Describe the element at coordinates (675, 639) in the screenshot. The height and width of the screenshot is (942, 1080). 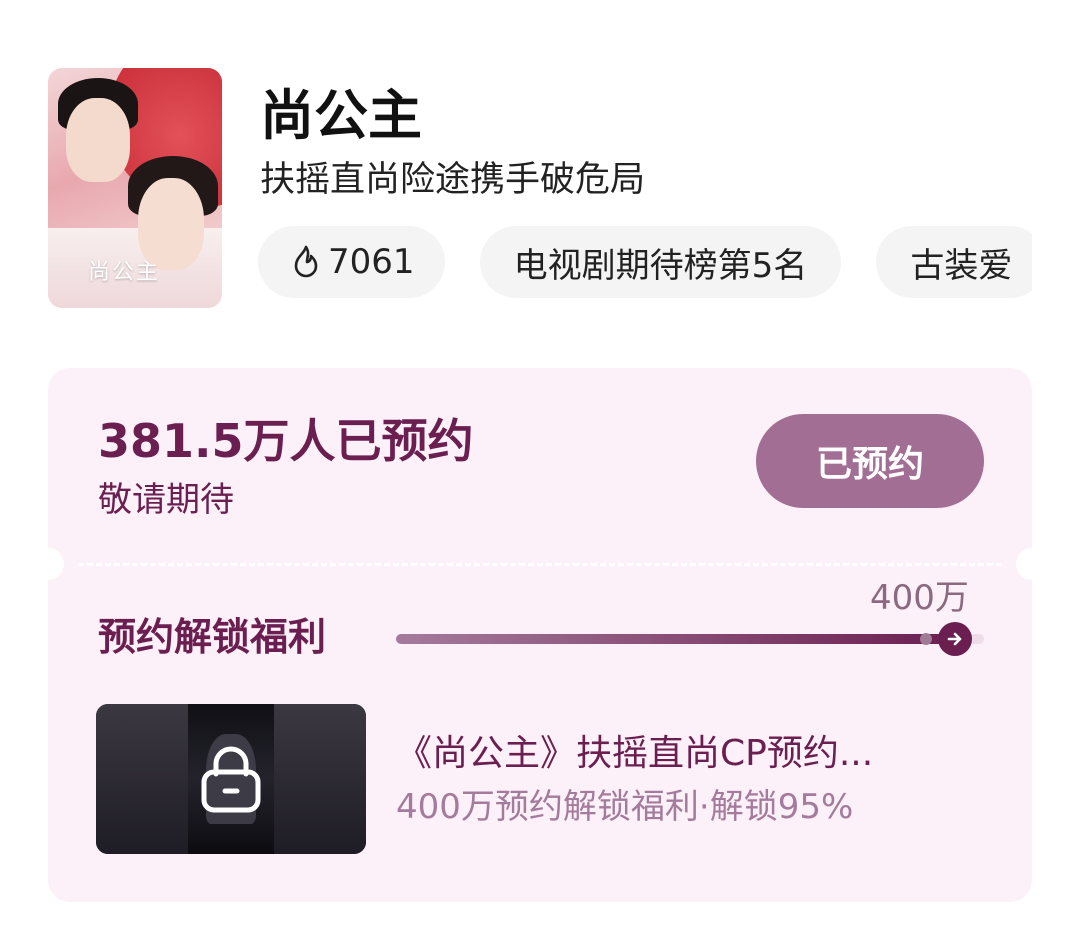
I see `progress-fill` at that location.